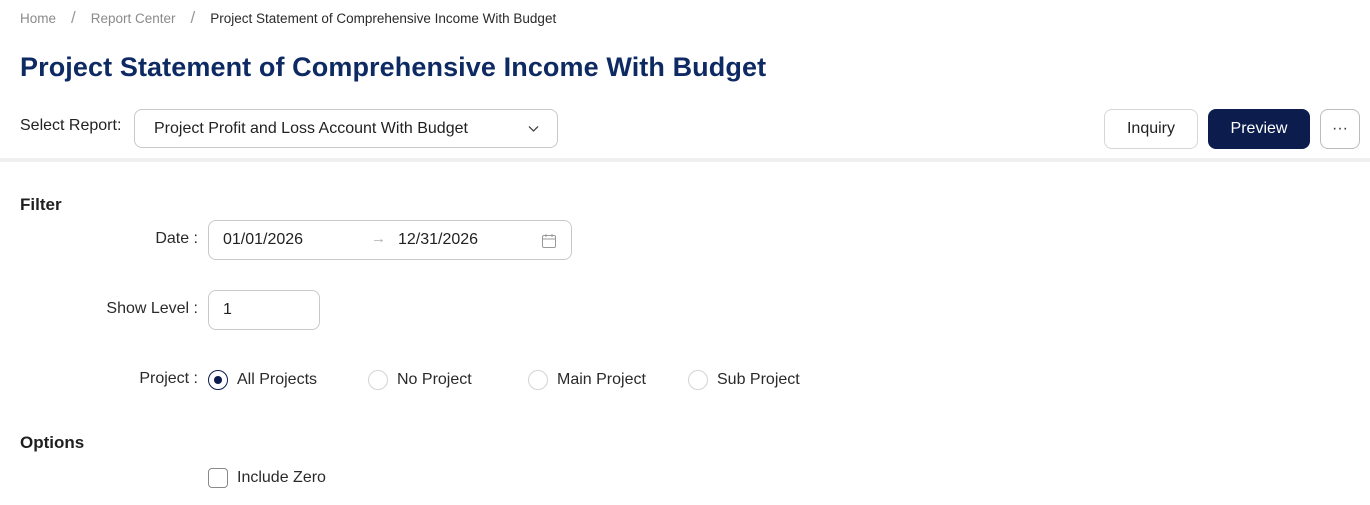 The image size is (1370, 505). I want to click on include-zero-label: Include Zero, so click(281, 477).